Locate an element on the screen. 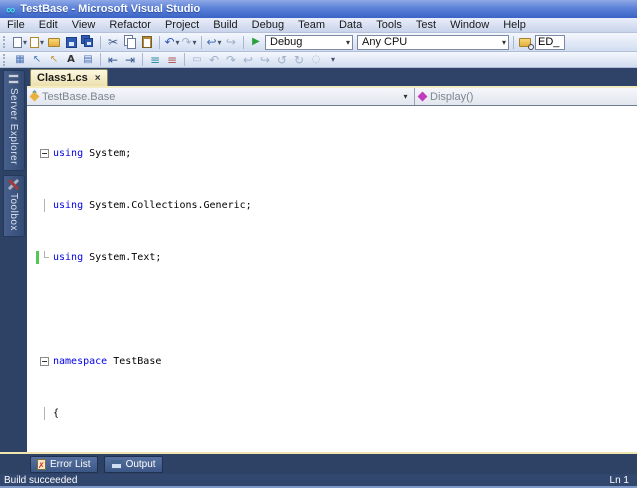  menu-build: Build is located at coordinates (225, 25).